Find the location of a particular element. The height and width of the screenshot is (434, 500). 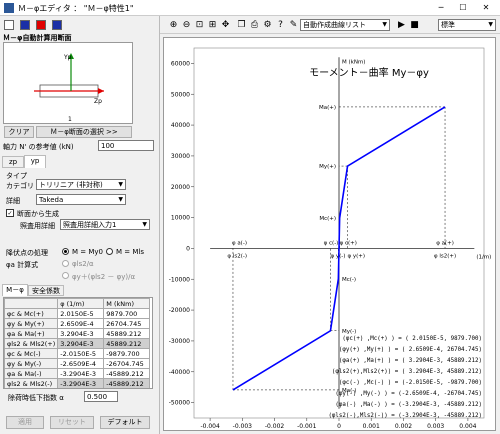

x-tick-label: 0.001 is located at coordinates (371, 426).